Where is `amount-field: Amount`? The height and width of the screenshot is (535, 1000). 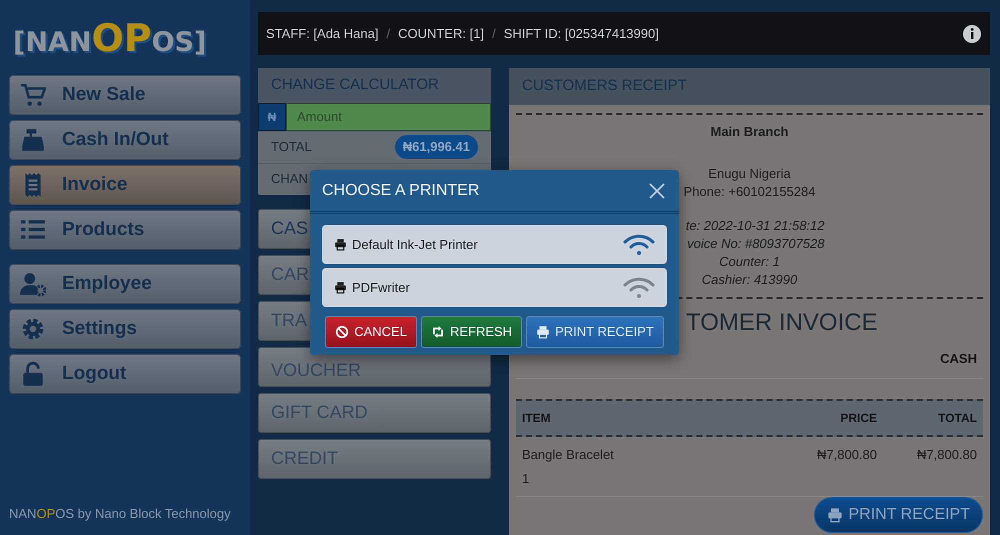
amount-field: Amount is located at coordinates (388, 116).